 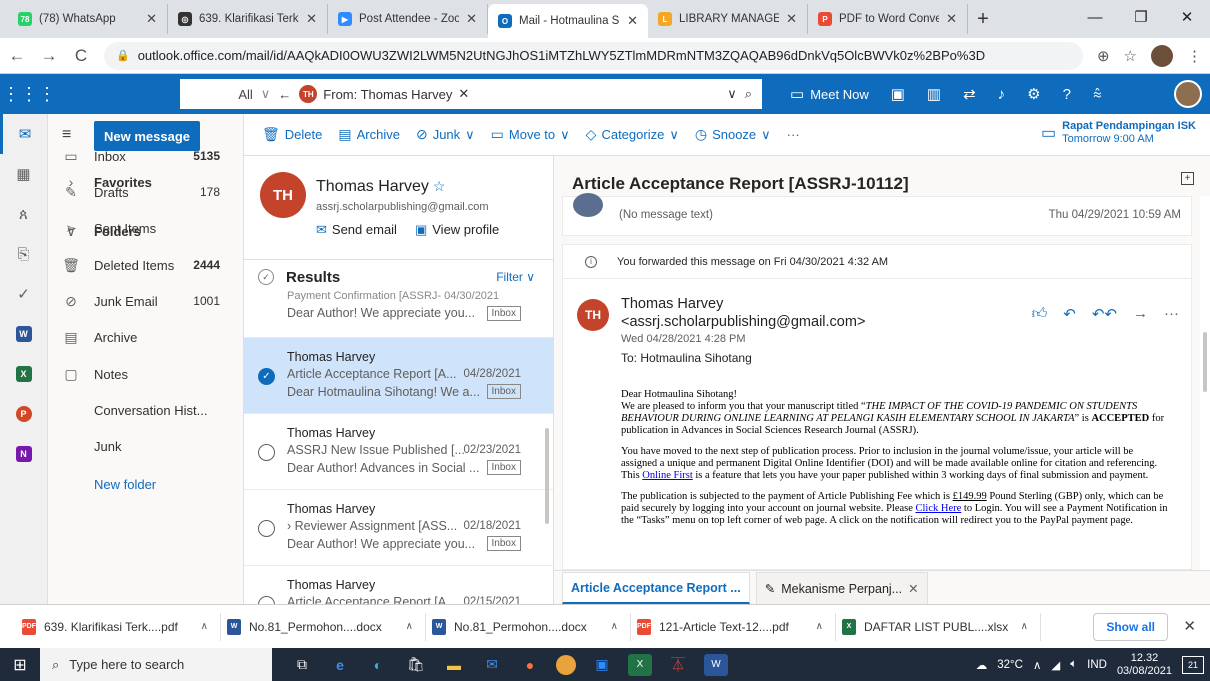 I want to click on word-icon: W, so click(x=23, y=334).